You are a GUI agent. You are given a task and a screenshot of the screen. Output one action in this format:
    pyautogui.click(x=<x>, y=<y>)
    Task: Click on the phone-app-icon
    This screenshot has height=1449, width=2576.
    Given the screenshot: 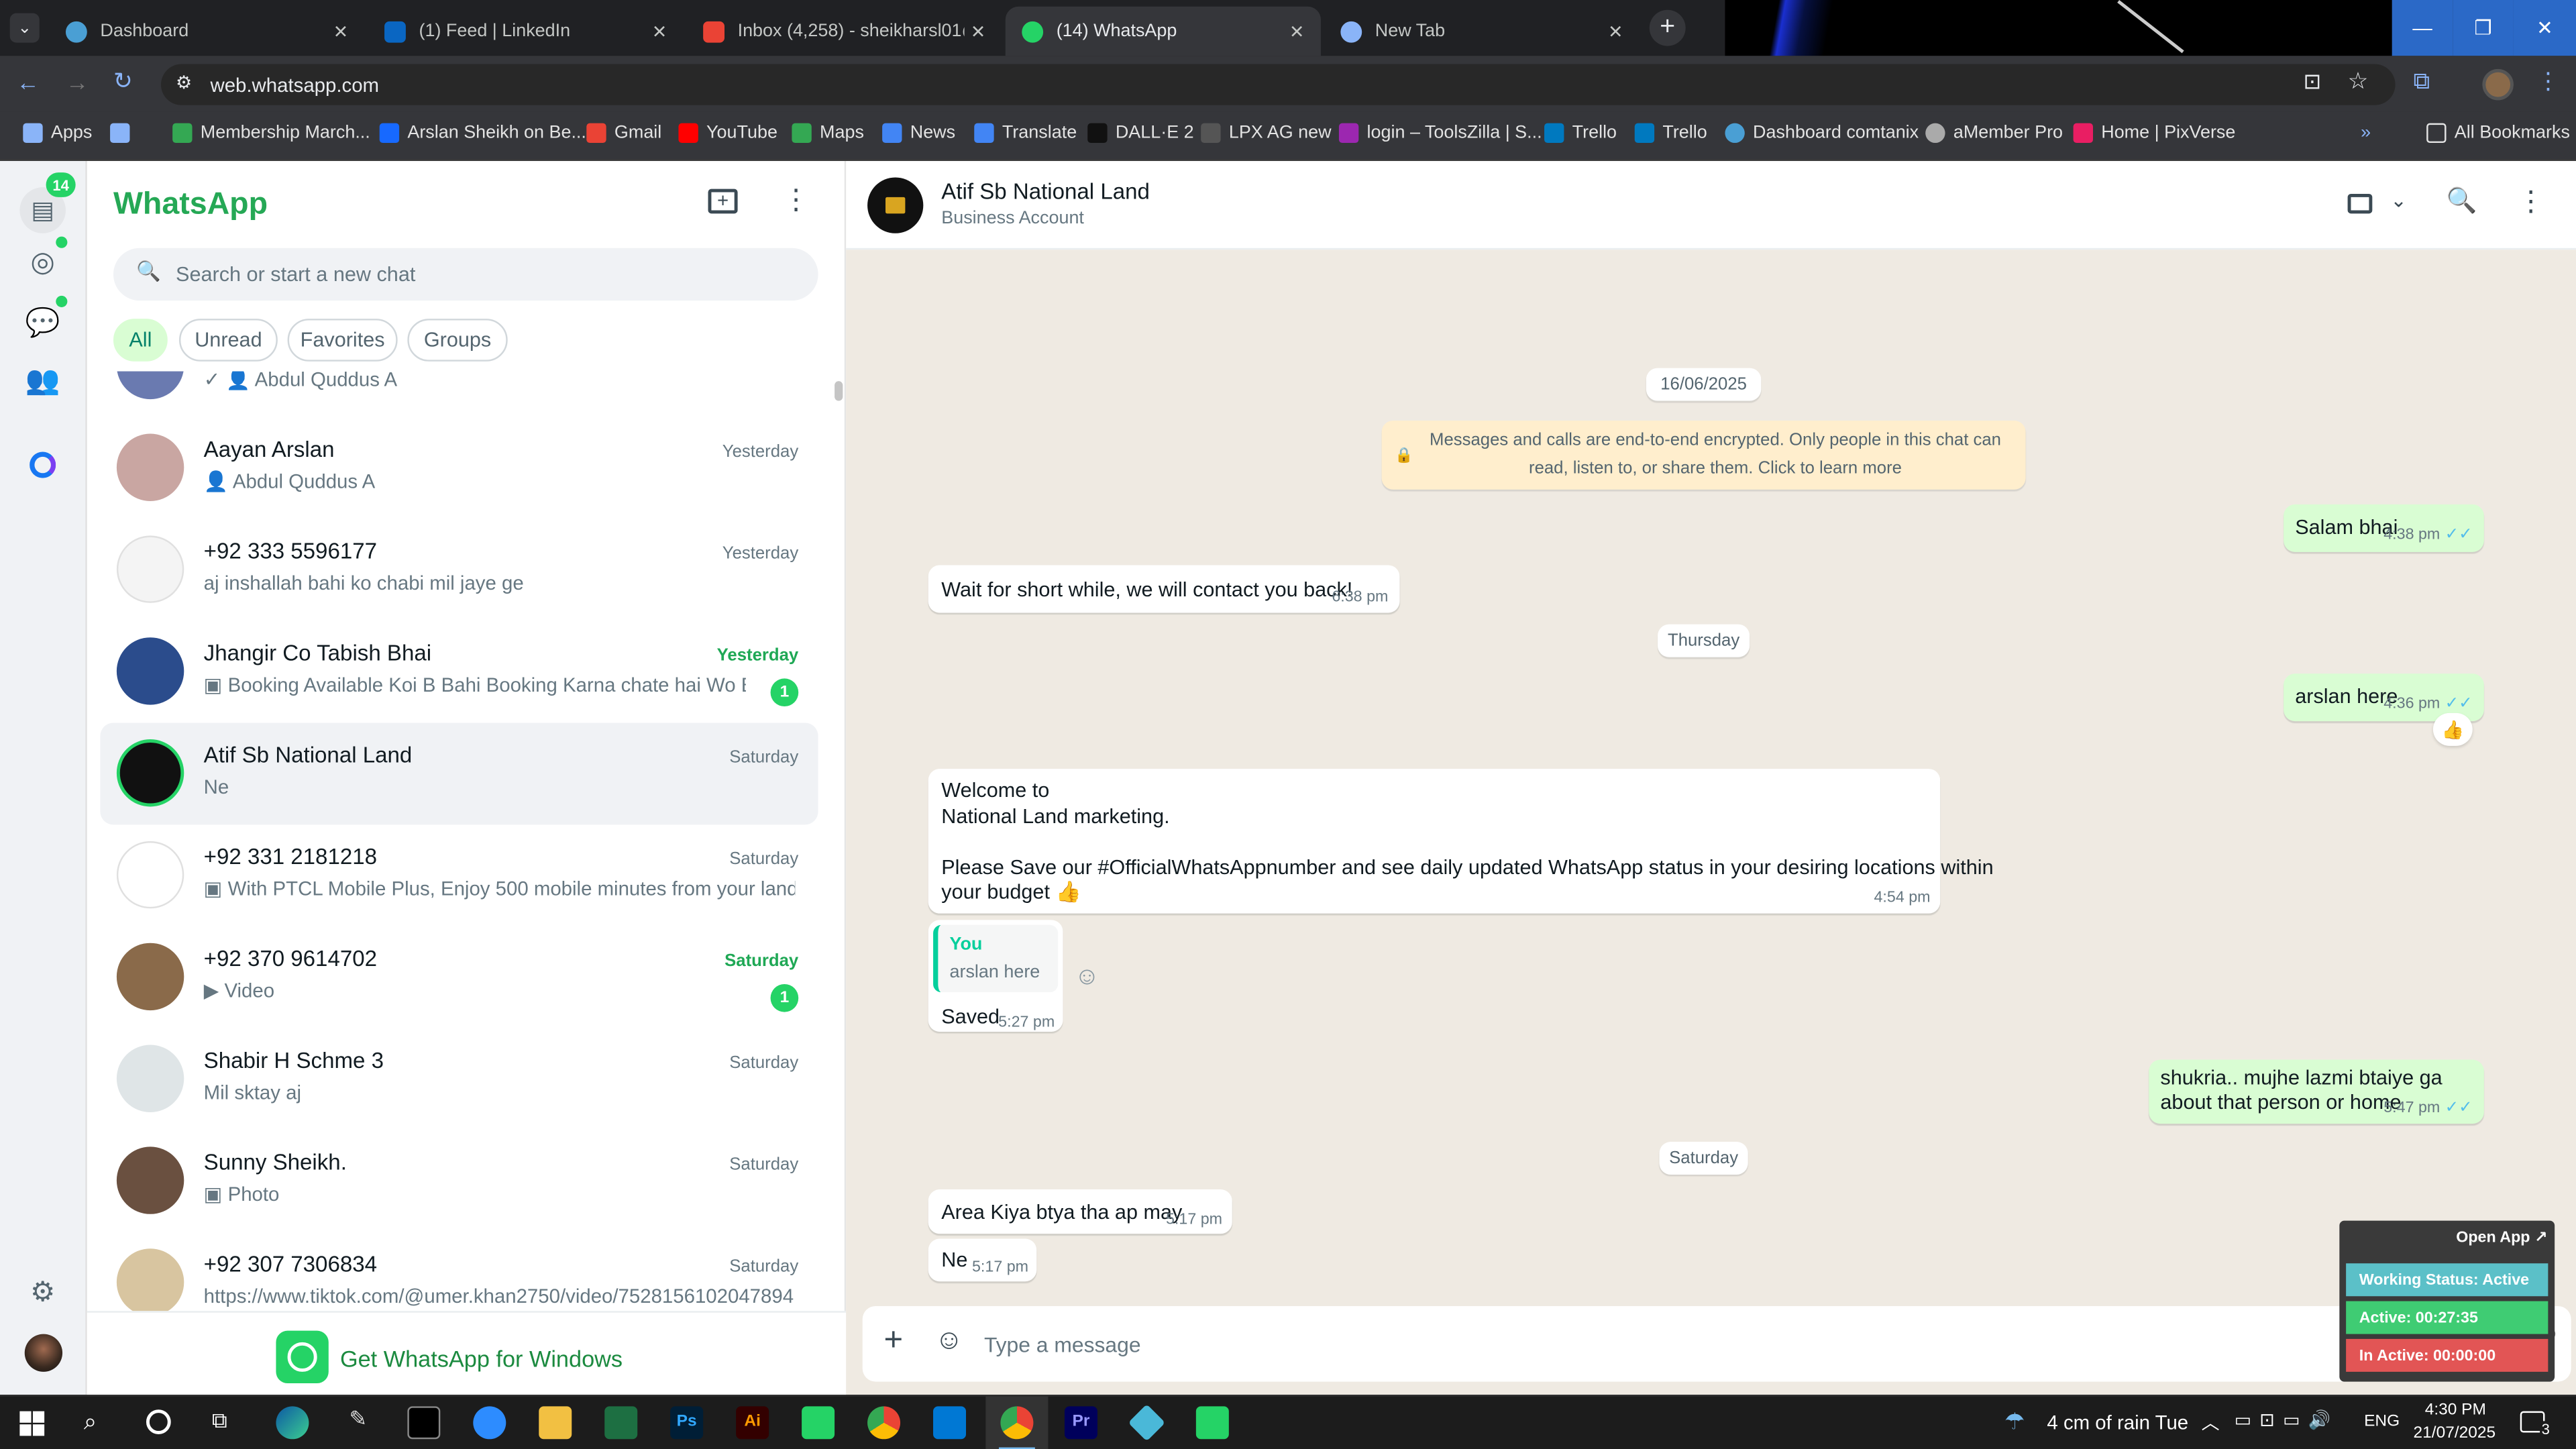 What is the action you would take?
    pyautogui.click(x=818, y=1423)
    